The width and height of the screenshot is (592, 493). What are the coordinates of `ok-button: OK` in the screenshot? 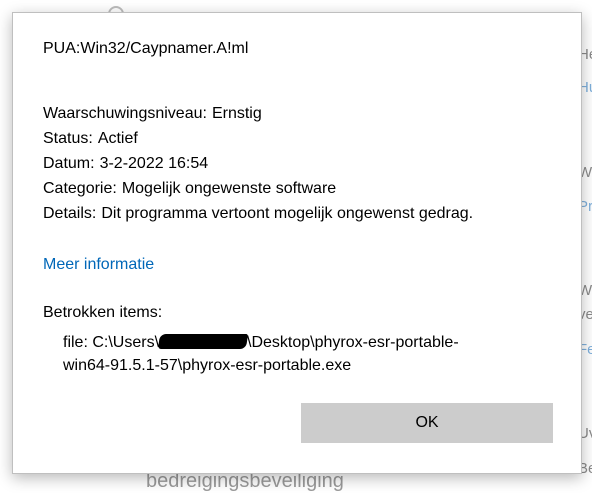 It's located at (427, 423).